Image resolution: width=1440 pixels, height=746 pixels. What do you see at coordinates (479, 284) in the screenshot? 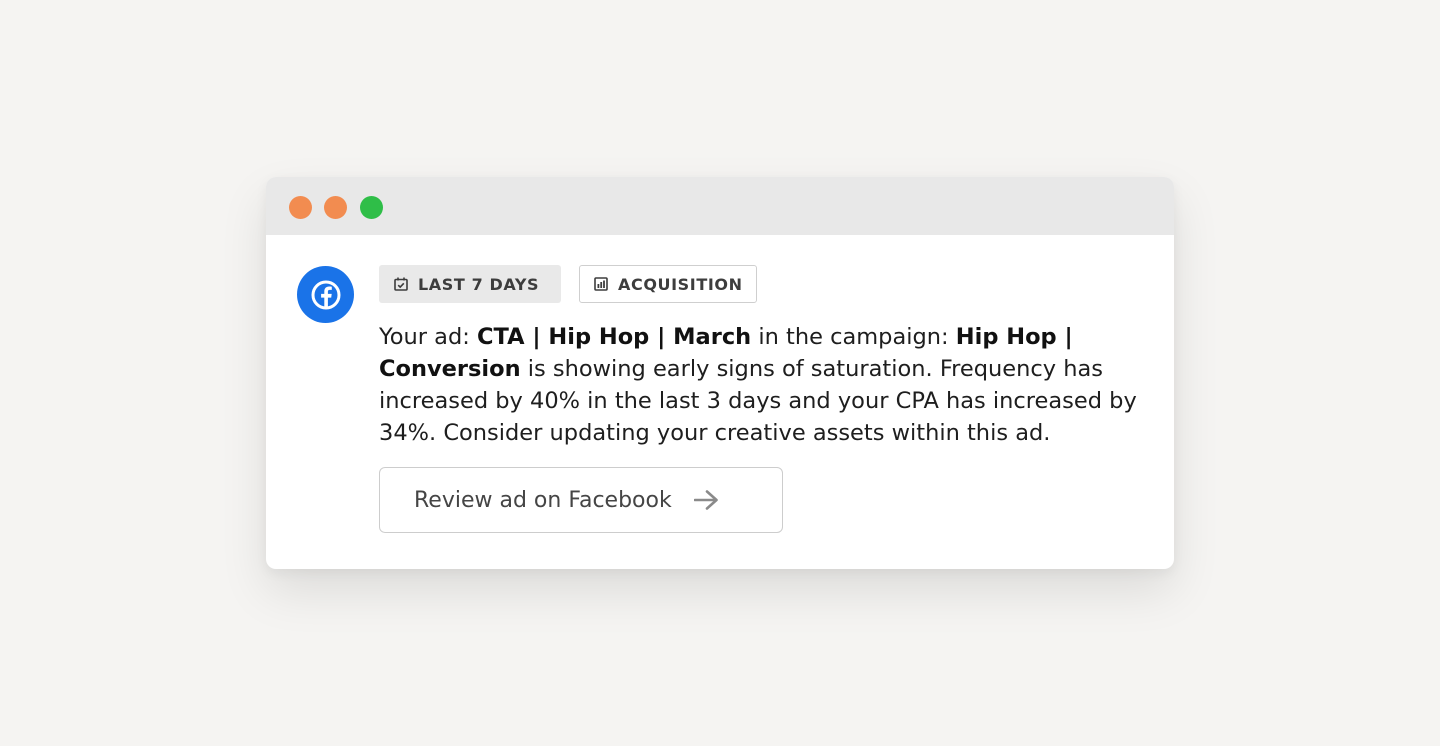
I see `date-range-tag-label: LAST 7 DAYS` at bounding box center [479, 284].